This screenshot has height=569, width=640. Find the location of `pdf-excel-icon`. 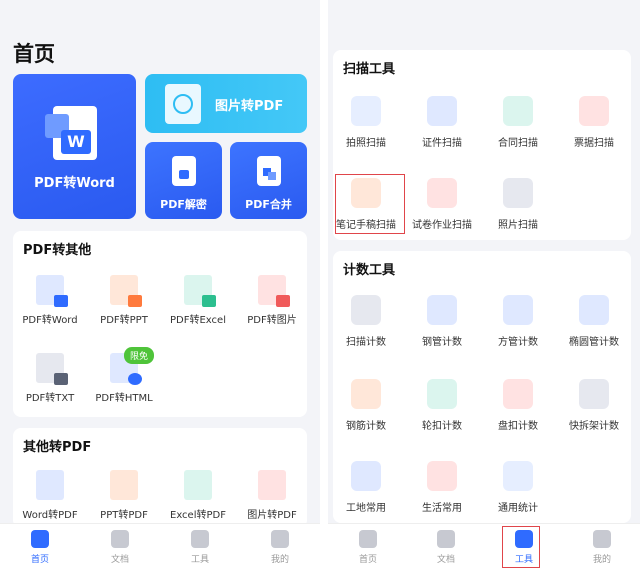

pdf-excel-icon is located at coordinates (200, 291).